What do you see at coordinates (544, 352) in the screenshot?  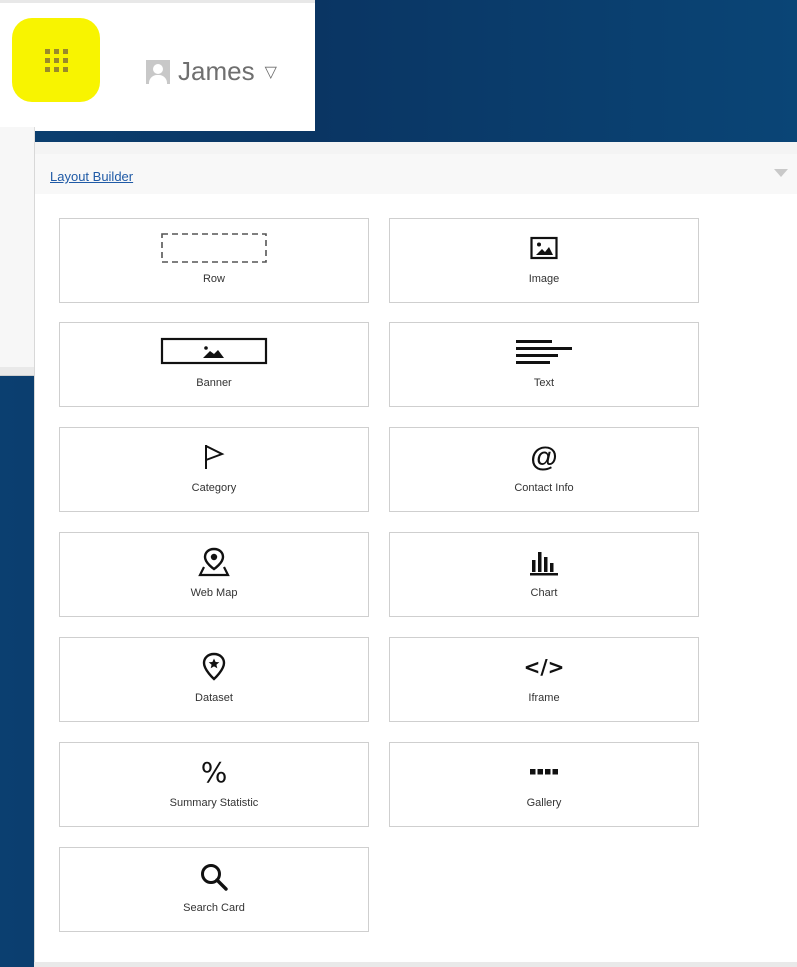 I see `text-align-left-icon` at bounding box center [544, 352].